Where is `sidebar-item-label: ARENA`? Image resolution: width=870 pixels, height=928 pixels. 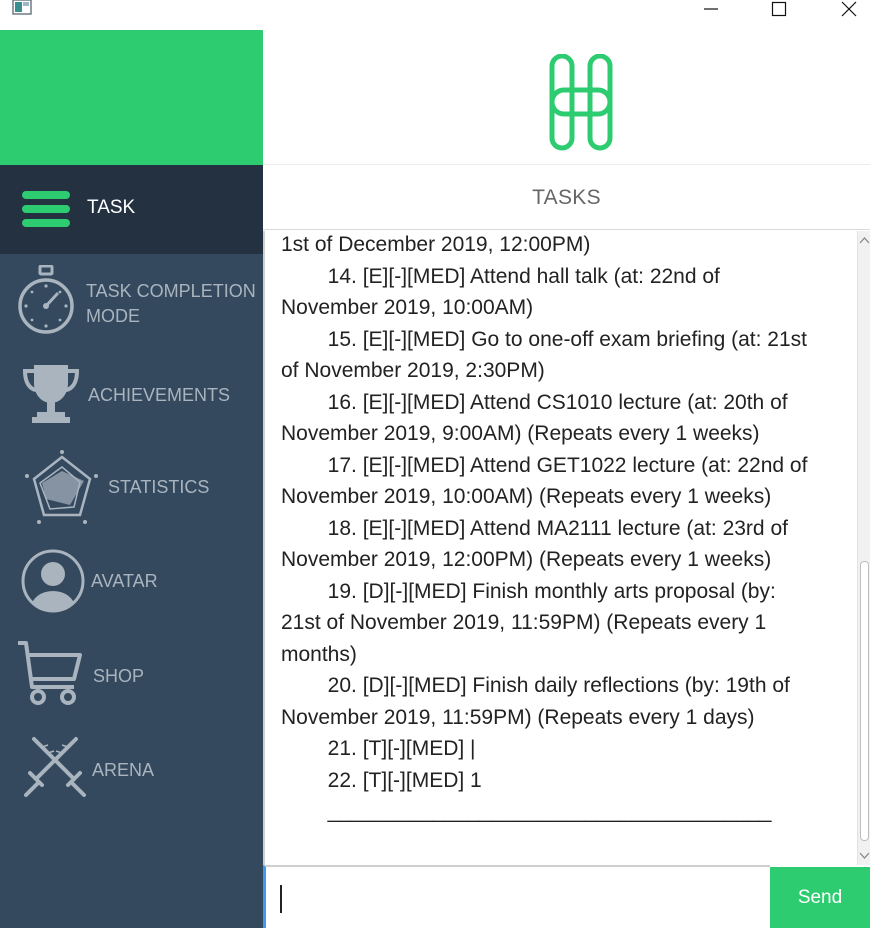
sidebar-item-label: ARENA is located at coordinates (123, 770).